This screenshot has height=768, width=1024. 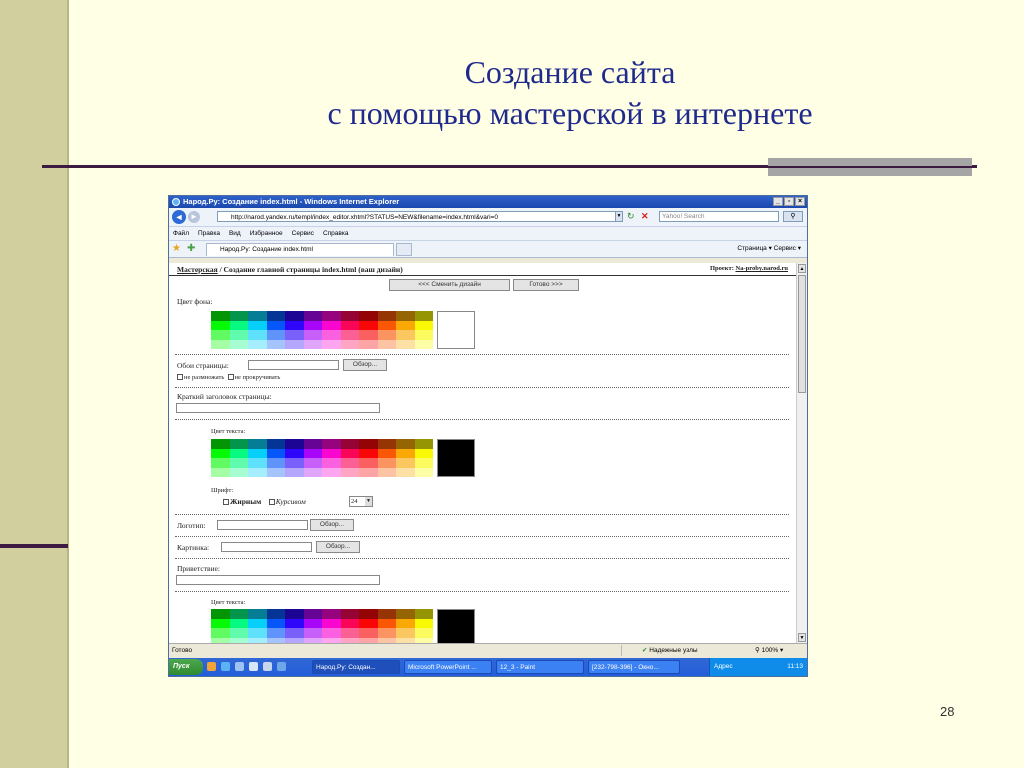 I want to click on vertical-scrollbar: ▲ ▼, so click(x=801, y=453).